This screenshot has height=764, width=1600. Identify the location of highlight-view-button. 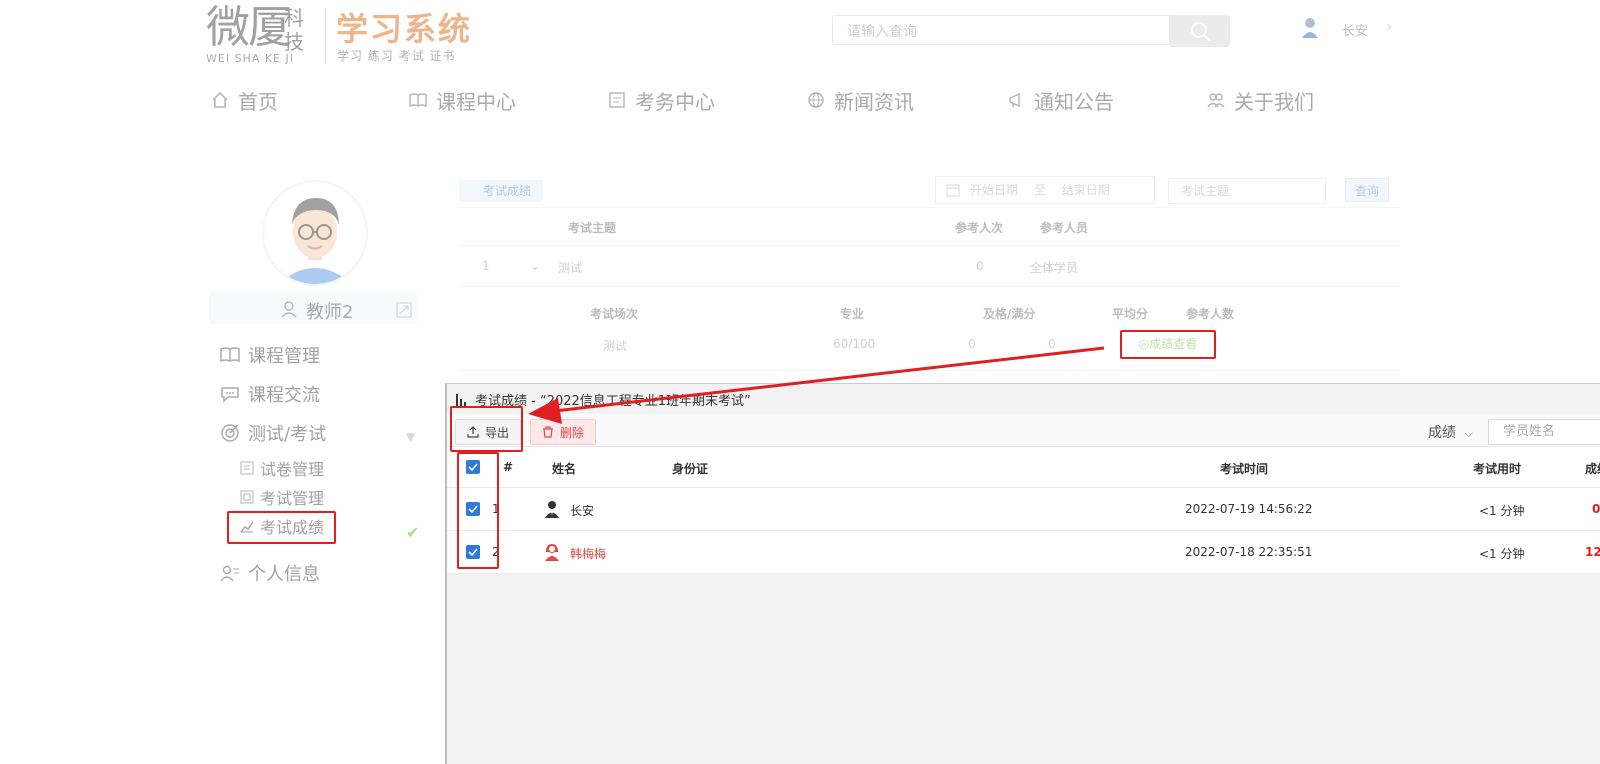
(1168, 344).